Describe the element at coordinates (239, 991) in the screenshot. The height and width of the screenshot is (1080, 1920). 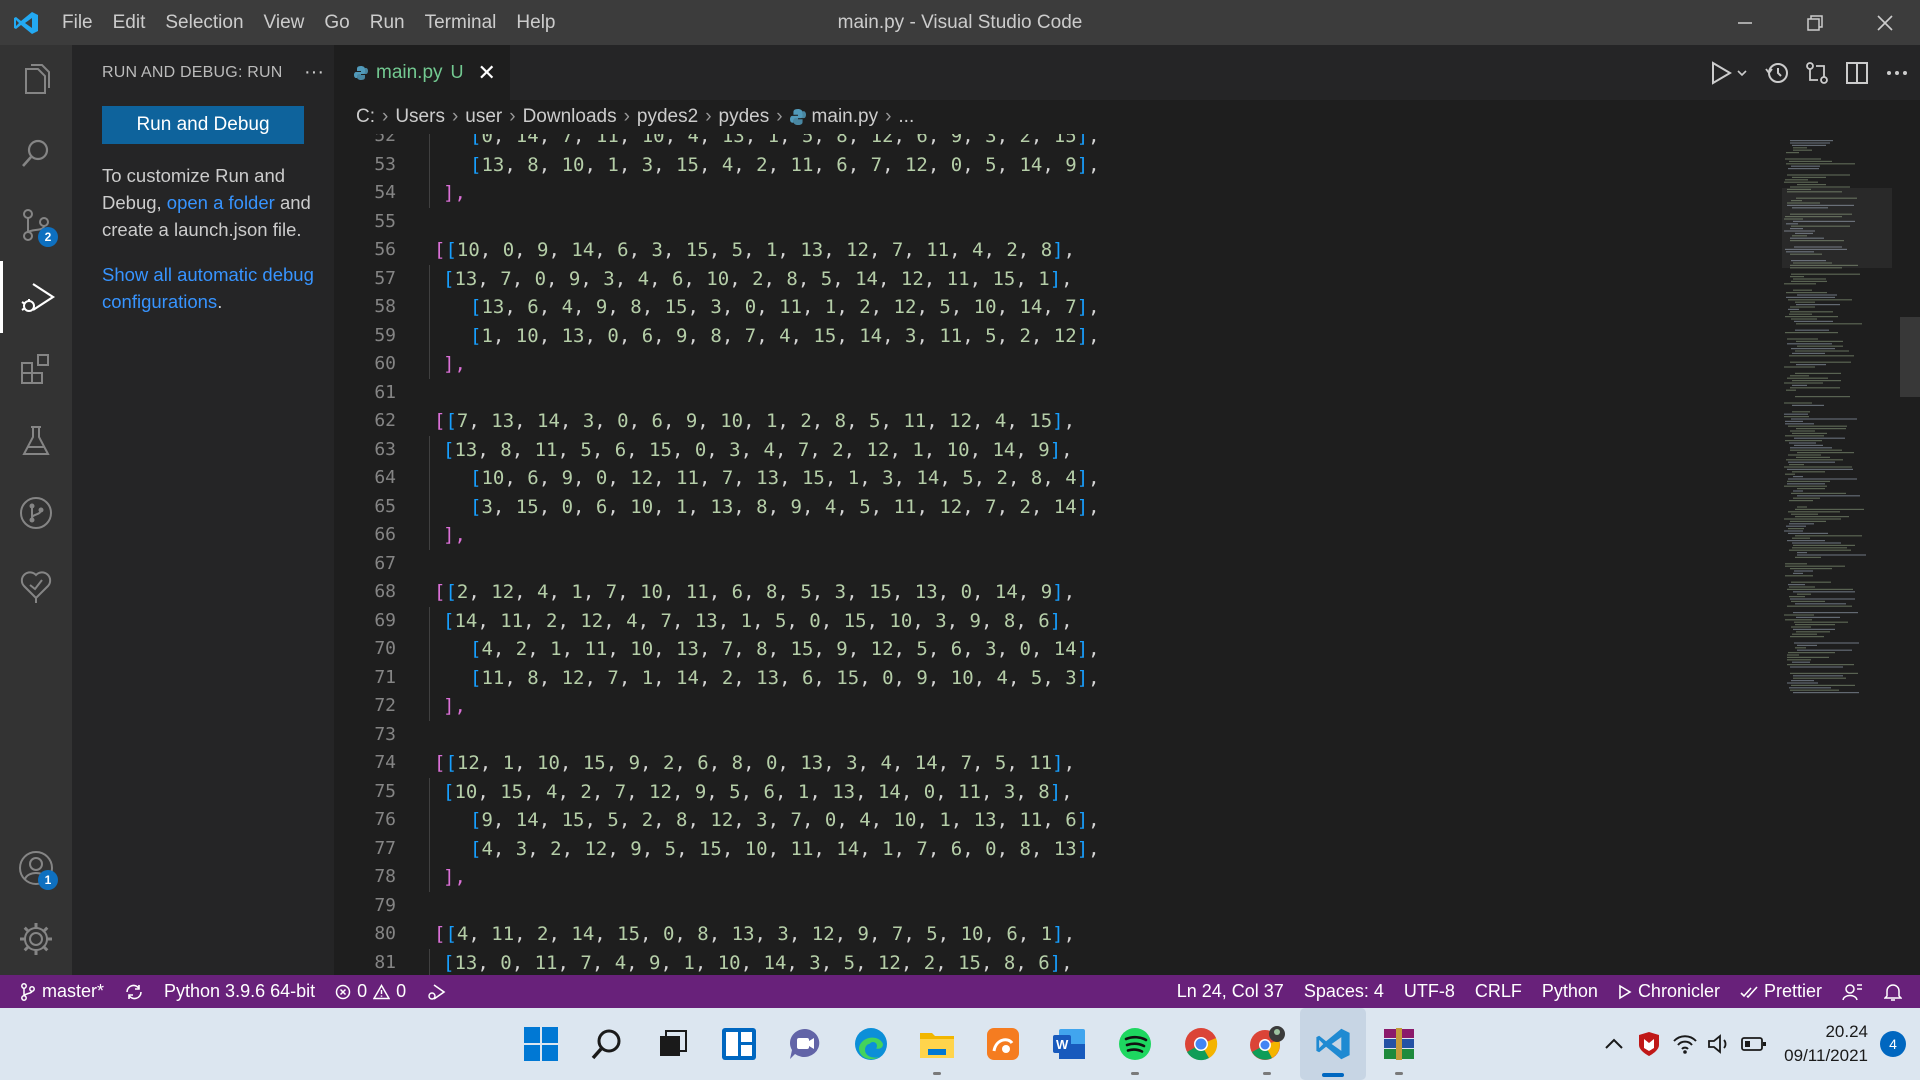
I see `python-interpreter: Python 3.9.6 64-bit` at that location.